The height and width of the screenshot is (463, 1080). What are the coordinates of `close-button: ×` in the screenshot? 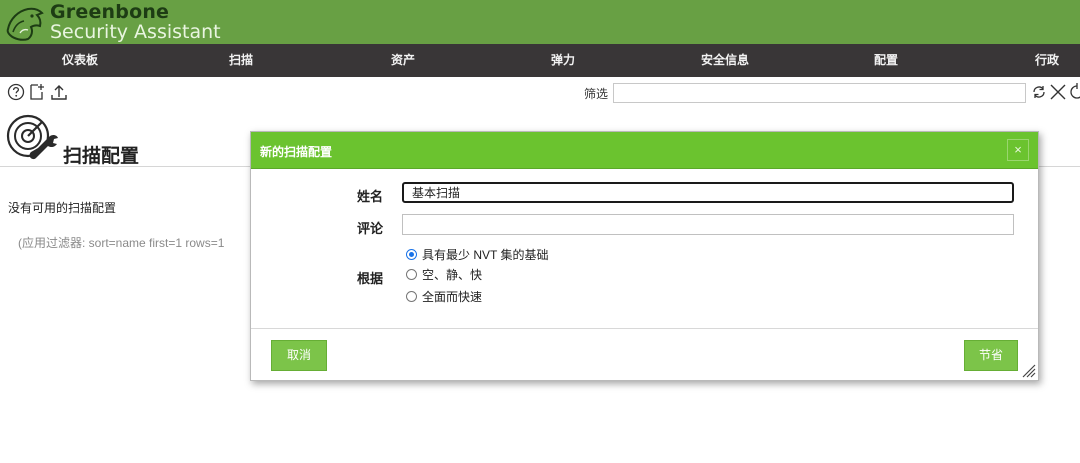 It's located at (1018, 150).